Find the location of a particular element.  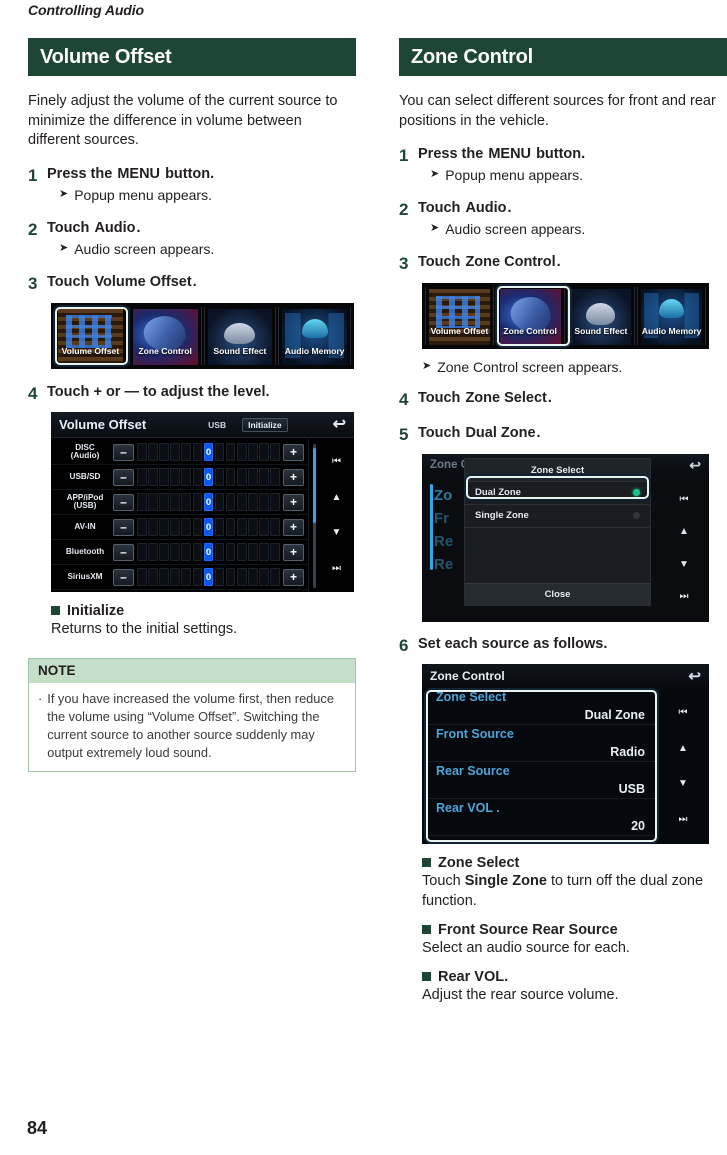

step-keyword: + or — is located at coordinates (116, 391).